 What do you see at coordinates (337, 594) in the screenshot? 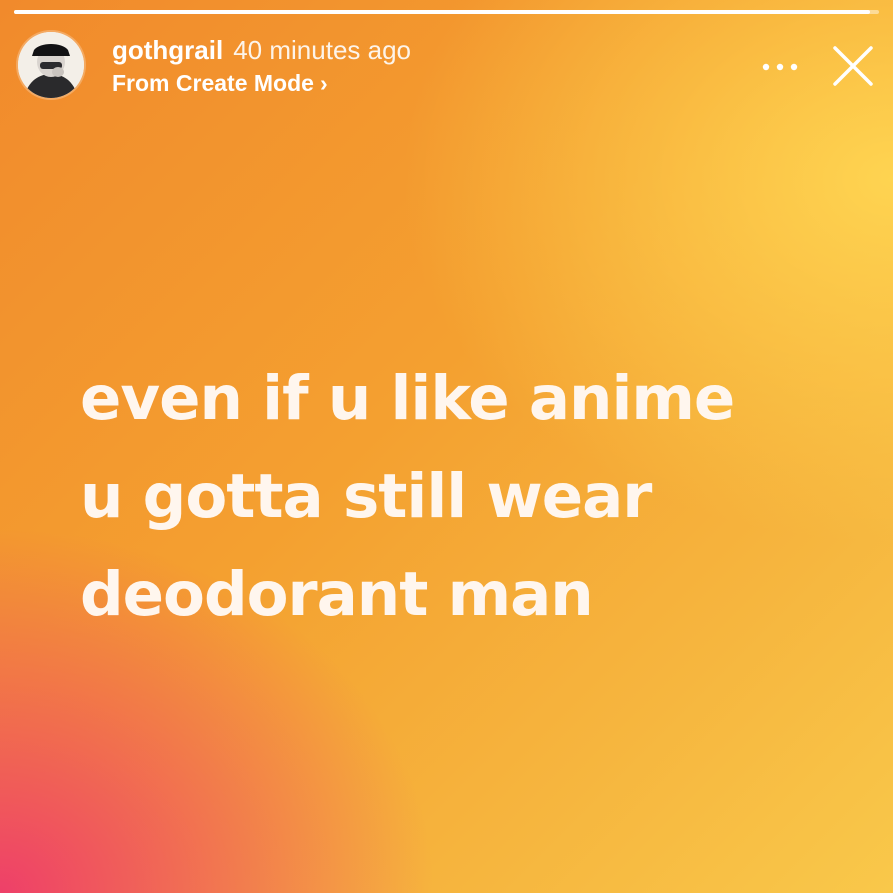
I see `story-text-line: deodorant man` at bounding box center [337, 594].